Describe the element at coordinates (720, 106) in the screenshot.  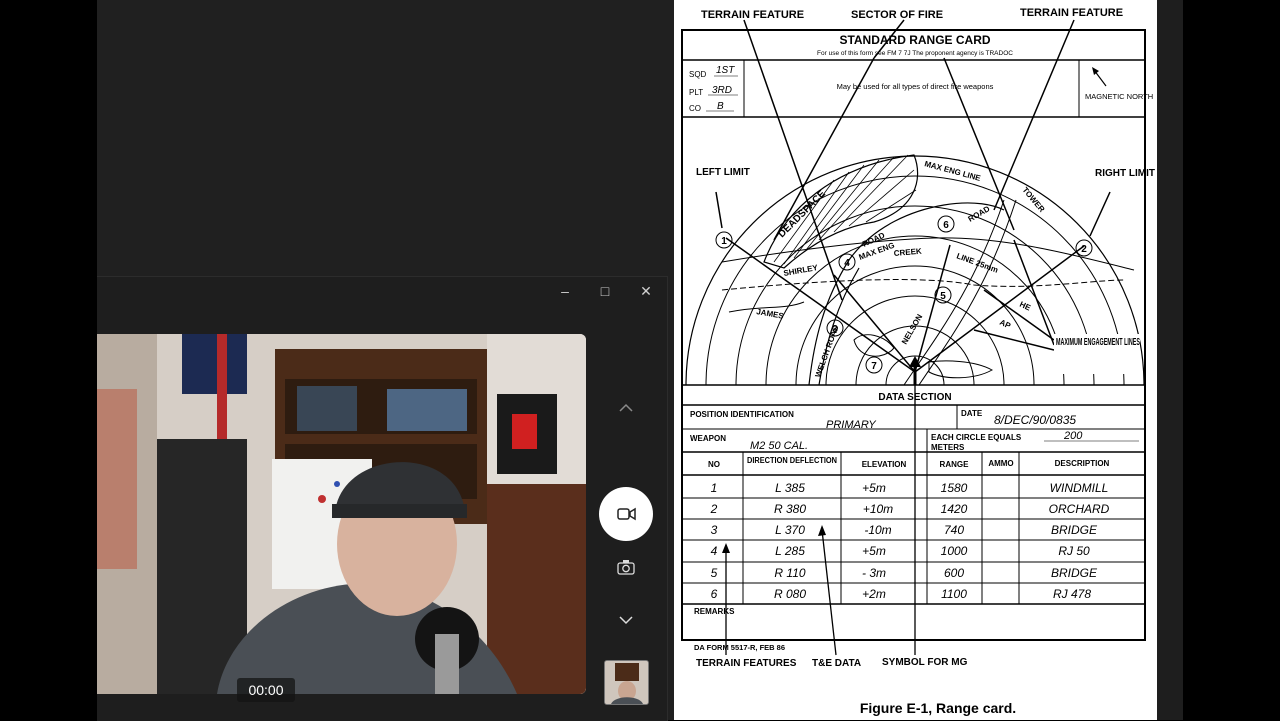
I see `co-value: B` at that location.